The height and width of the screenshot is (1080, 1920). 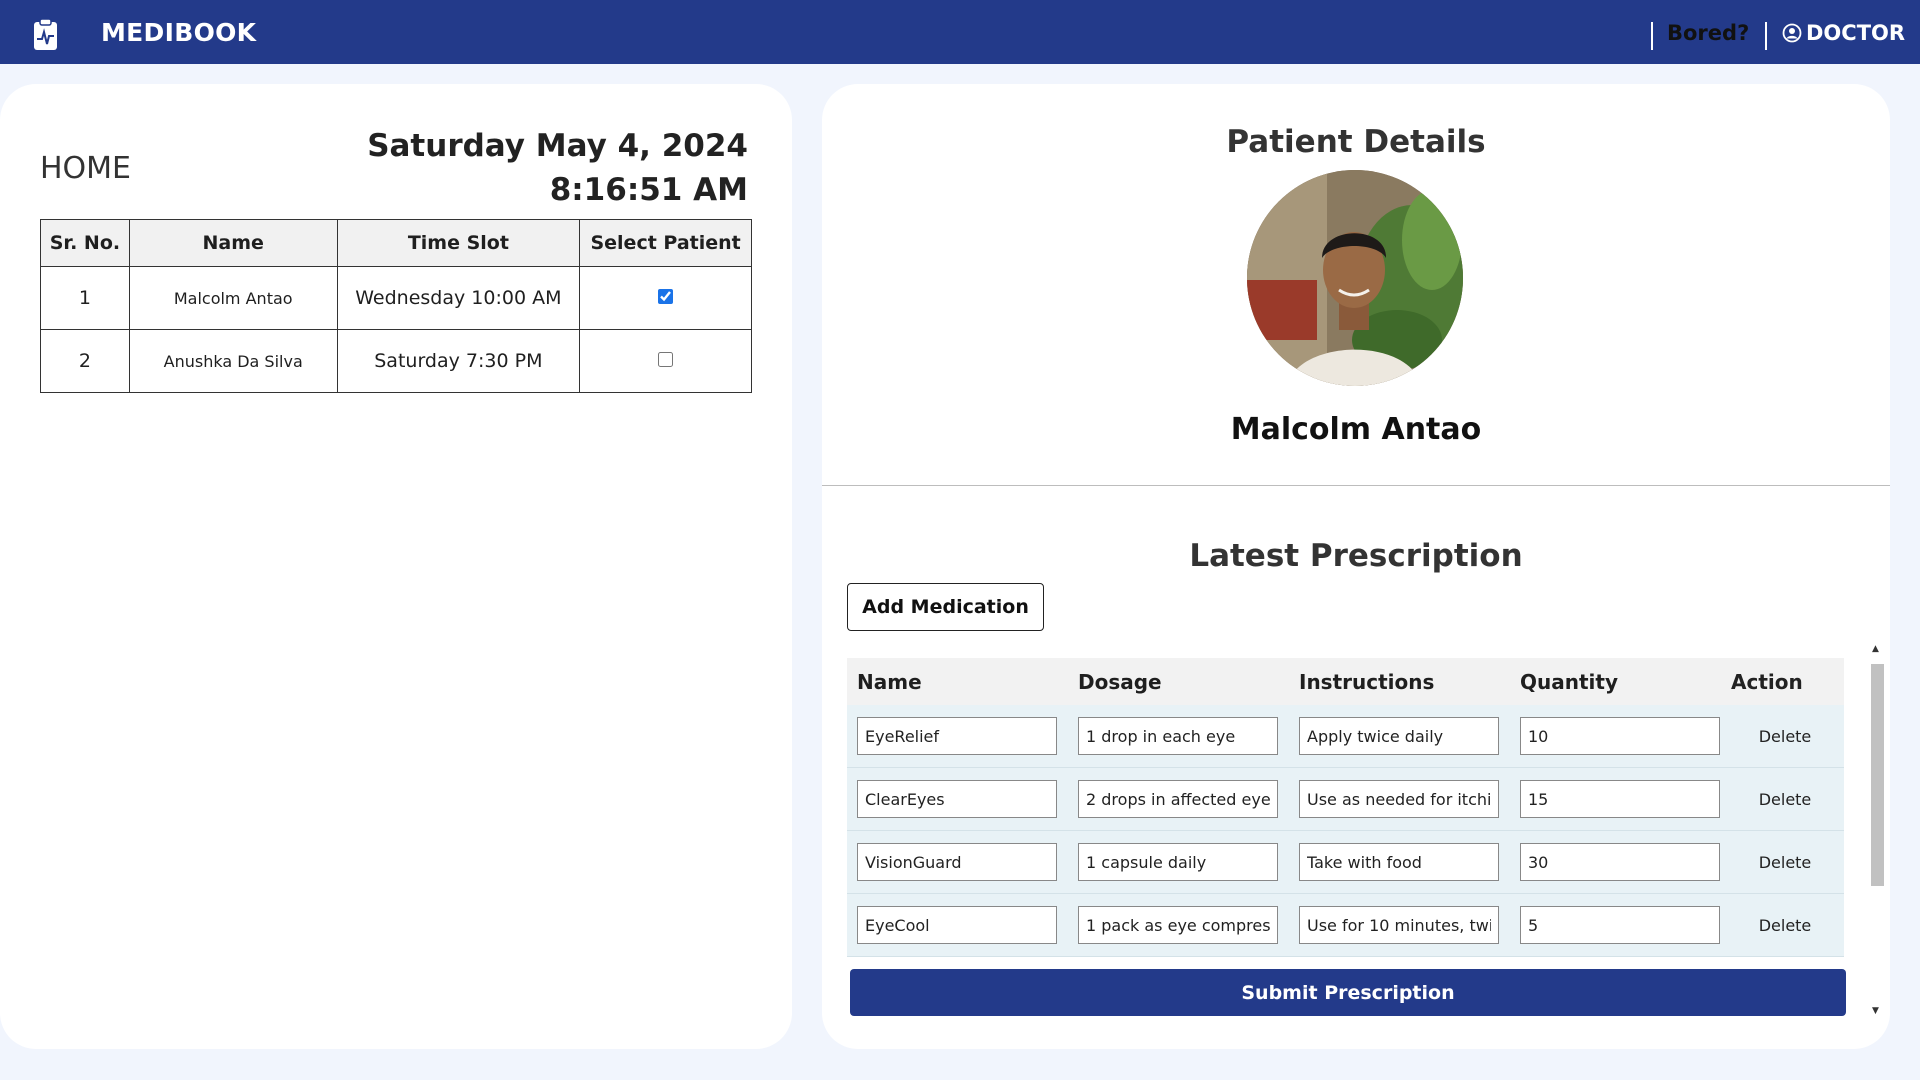 I want to click on table-row: 2 Anushka Da Silva Saturday 7:30 PM, so click(x=396, y=361).